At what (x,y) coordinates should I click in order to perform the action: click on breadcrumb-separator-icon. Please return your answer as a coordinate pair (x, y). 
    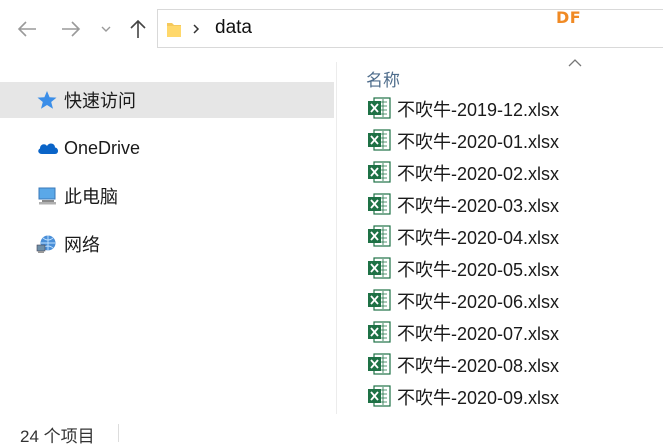
    Looking at the image, I should click on (196, 31).